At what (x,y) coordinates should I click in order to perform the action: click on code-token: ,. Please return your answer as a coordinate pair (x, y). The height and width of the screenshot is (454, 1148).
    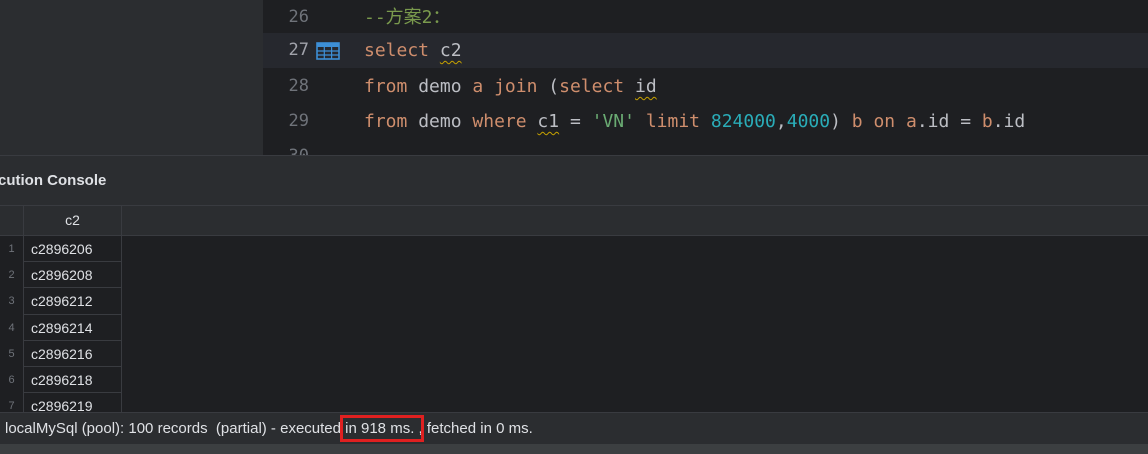
    Looking at the image, I should click on (781, 121).